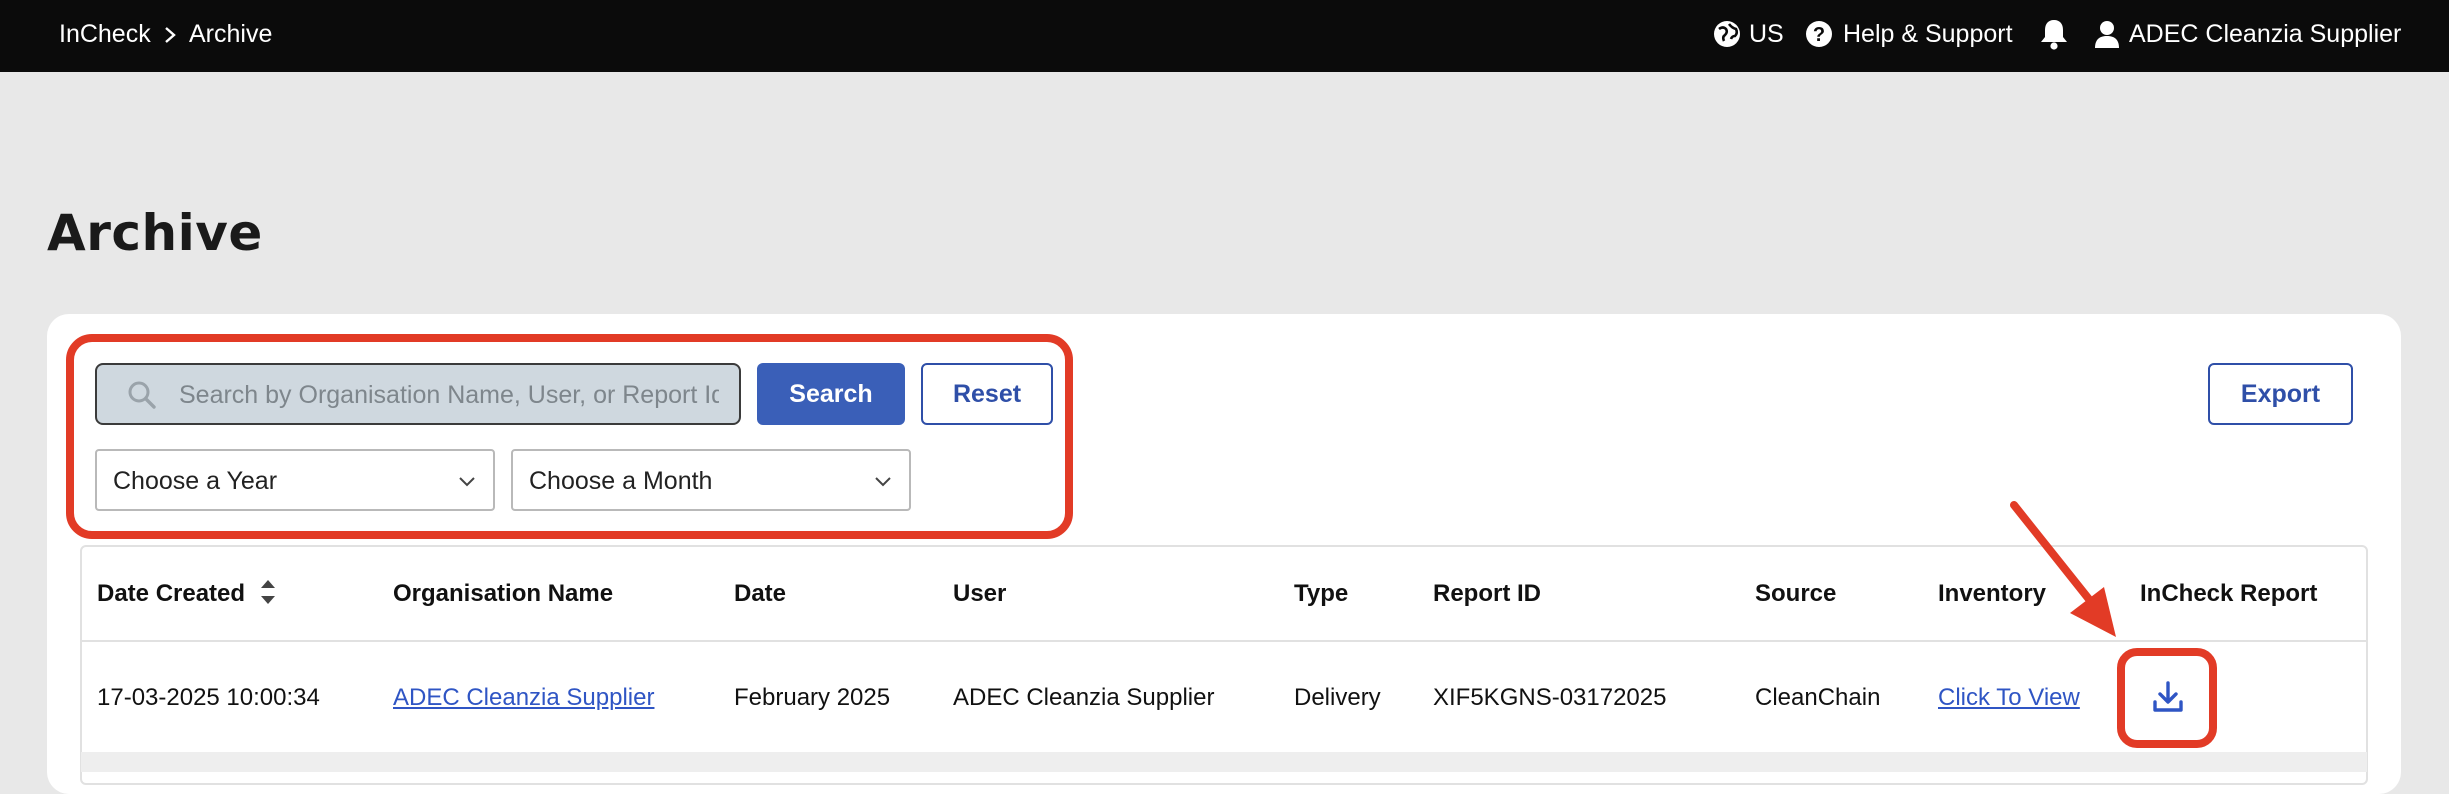 The width and height of the screenshot is (2449, 794). Describe the element at coordinates (980, 593) in the screenshot. I see `column-header-user: User` at that location.